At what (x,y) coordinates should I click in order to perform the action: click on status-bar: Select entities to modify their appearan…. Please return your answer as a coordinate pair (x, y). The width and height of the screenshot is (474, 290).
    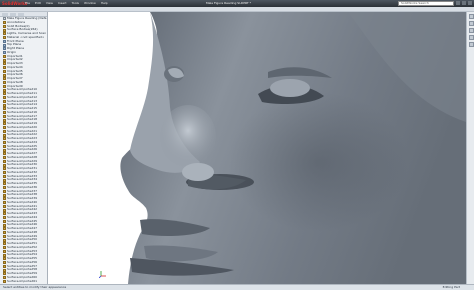
    Looking at the image, I should click on (237, 287).